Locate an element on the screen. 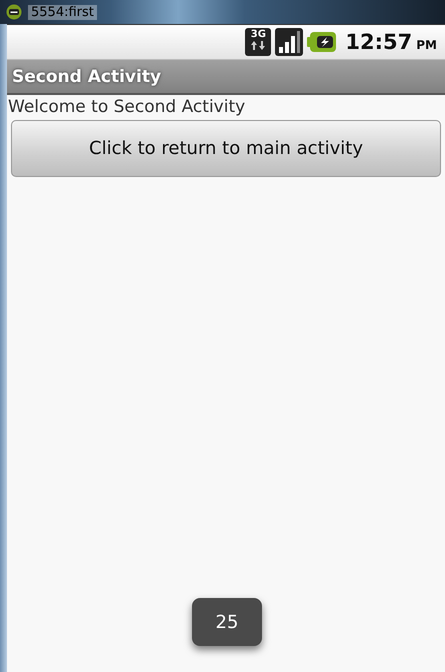 This screenshot has width=445, height=672. window-title: 5554:first is located at coordinates (62, 12).